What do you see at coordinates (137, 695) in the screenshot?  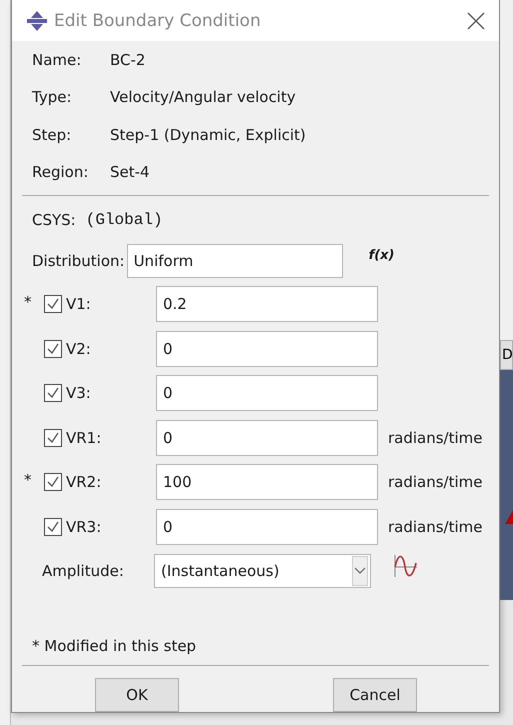 I see `dialog-button: OK` at bounding box center [137, 695].